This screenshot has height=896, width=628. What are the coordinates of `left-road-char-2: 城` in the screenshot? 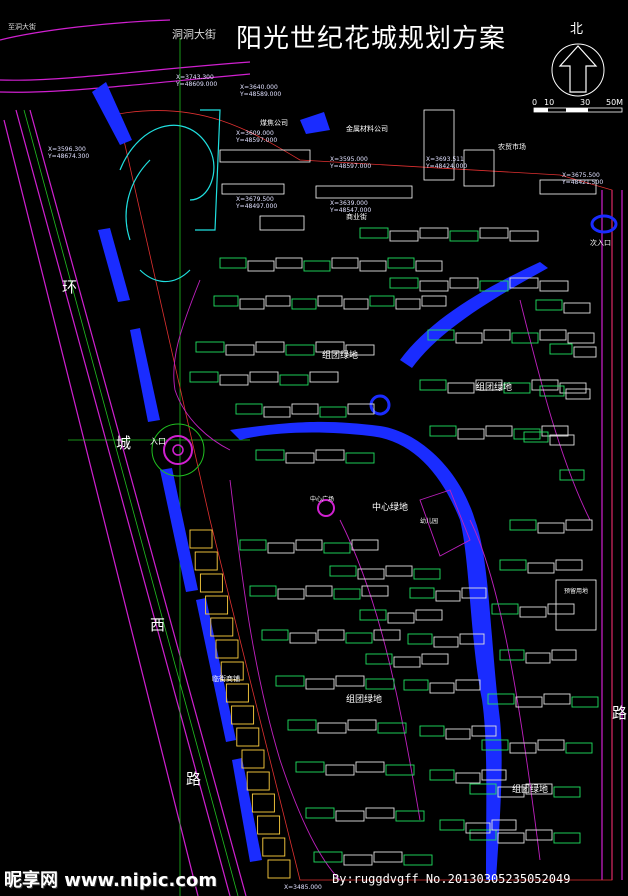 It's located at (124, 443).